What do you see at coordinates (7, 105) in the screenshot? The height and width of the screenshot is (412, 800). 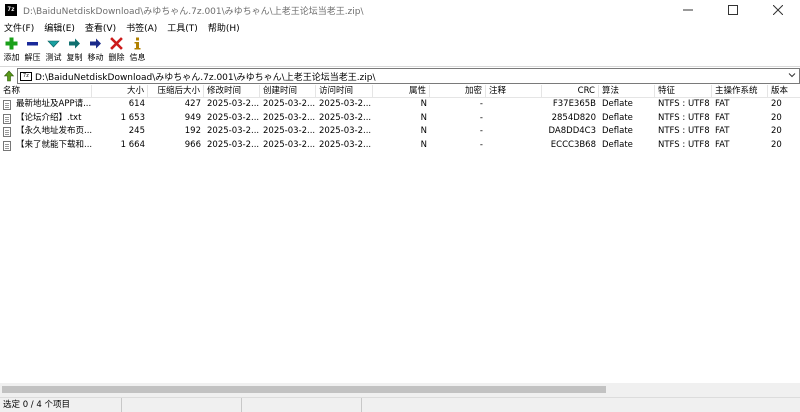 I see `file-icon` at bounding box center [7, 105].